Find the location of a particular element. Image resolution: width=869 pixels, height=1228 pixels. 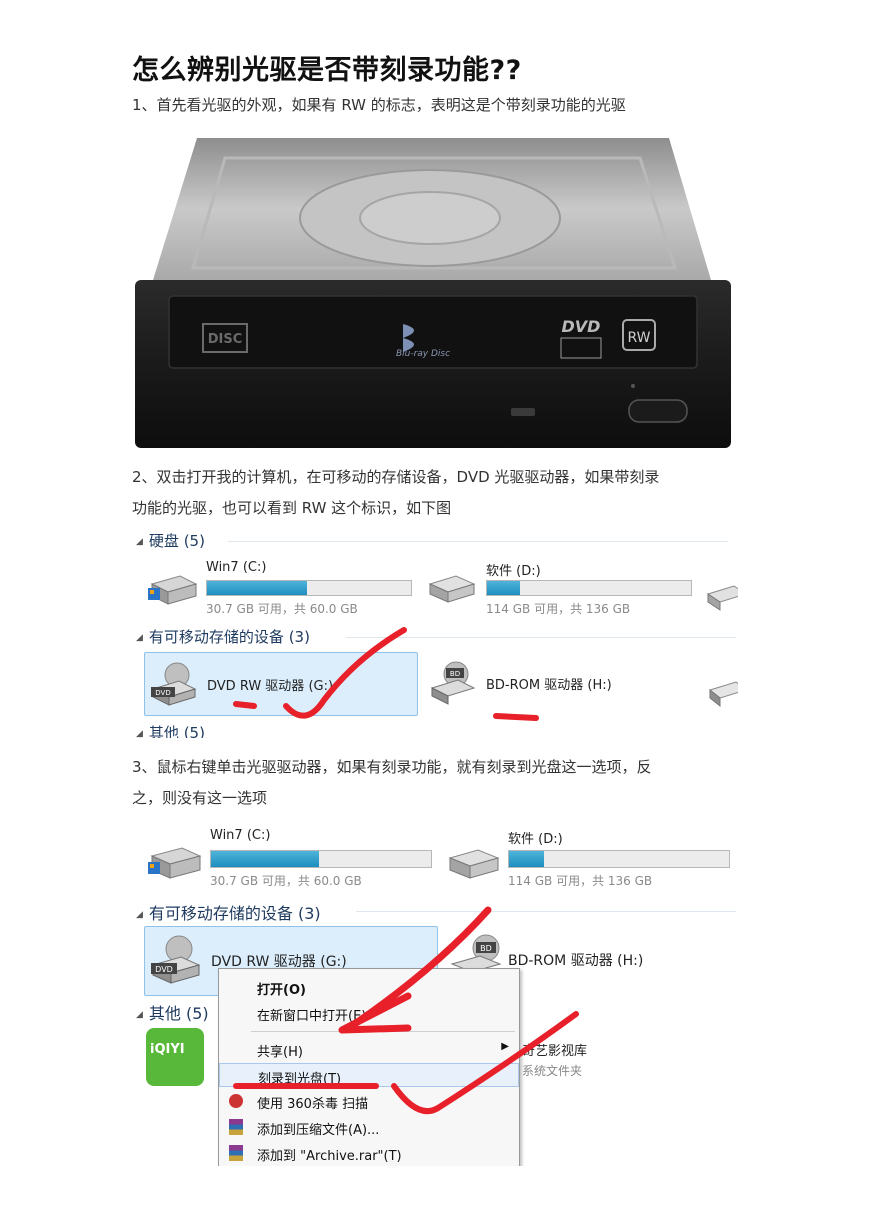

step-2-line-1: 2、双击打开我的计算机，在可移动的存储设备，DVD 光驱驱动器，如果带刻录 is located at coordinates (396, 477).